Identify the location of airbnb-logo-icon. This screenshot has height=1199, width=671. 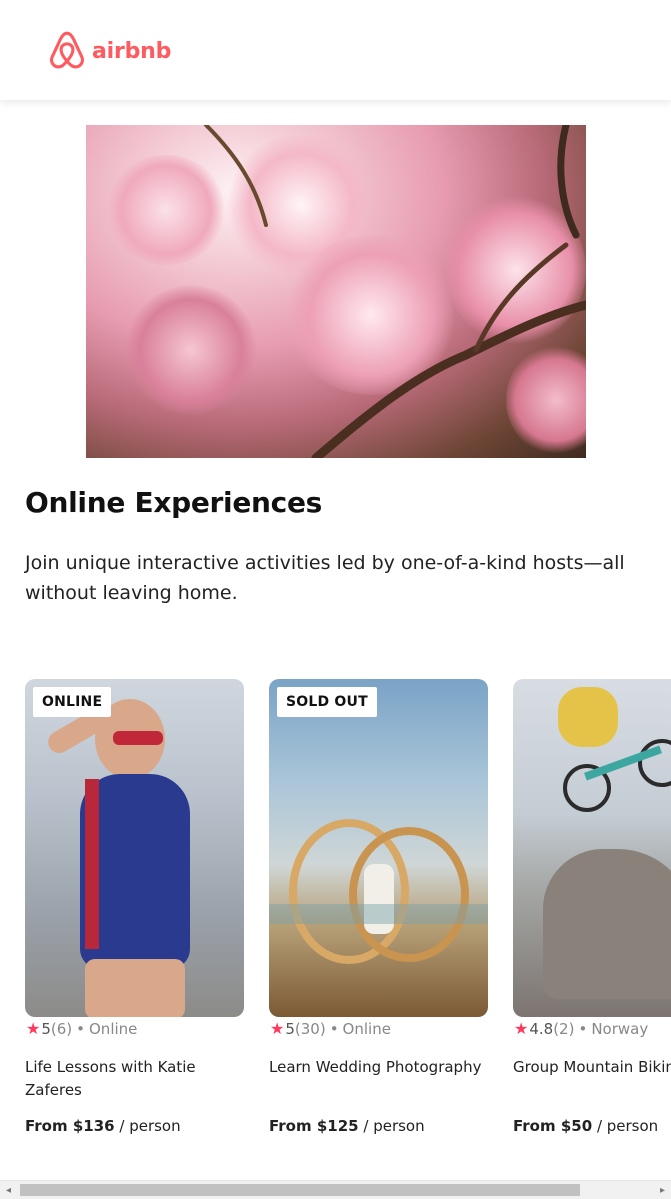
(67, 50).